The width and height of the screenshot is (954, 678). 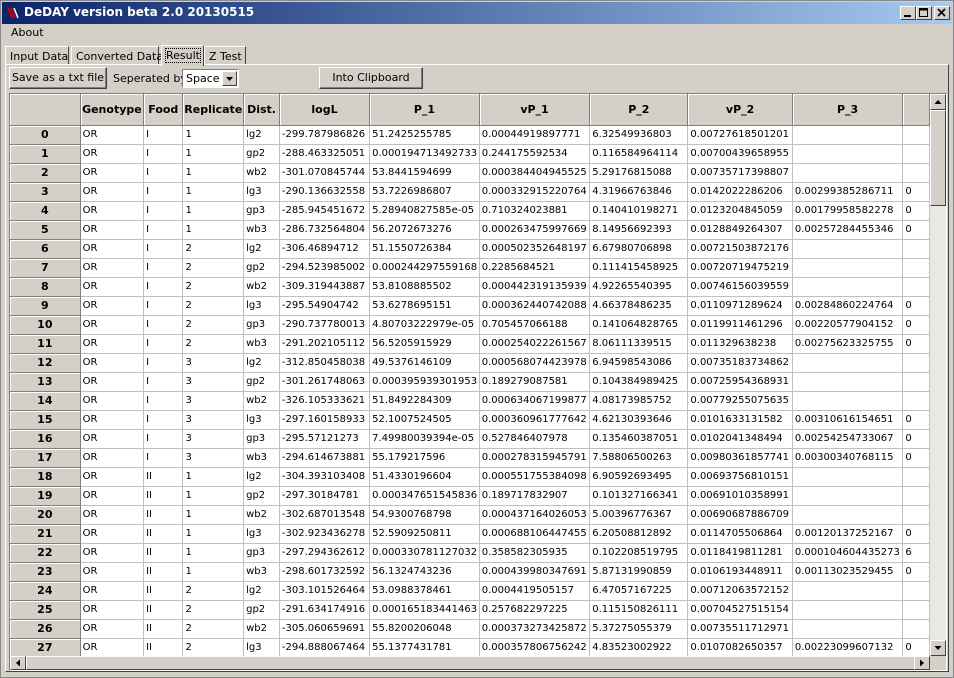 What do you see at coordinates (325, 629) in the screenshot?
I see `table-cell: -305.060659691` at bounding box center [325, 629].